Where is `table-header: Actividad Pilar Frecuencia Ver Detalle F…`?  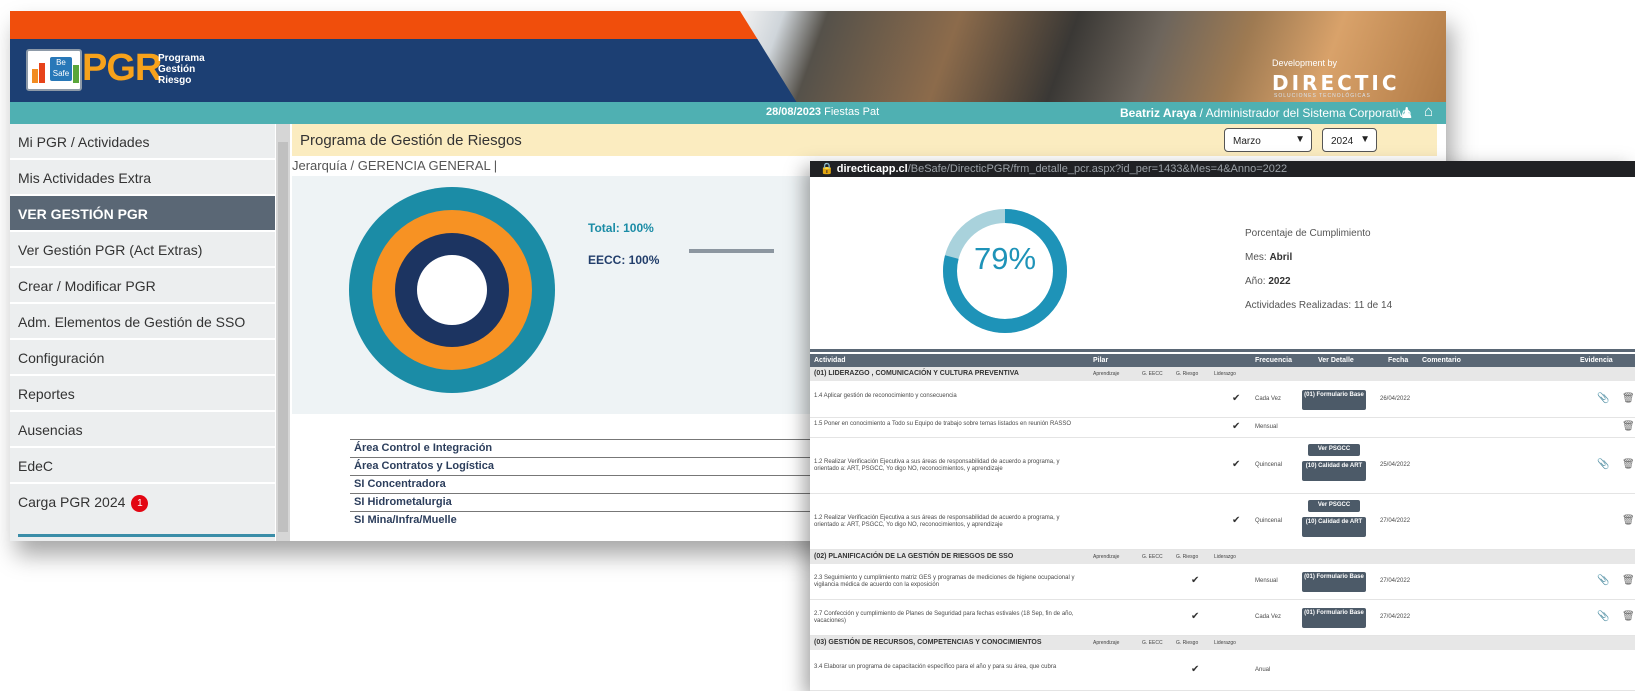 table-header: Actividad Pilar Frecuencia Ver Detalle F… is located at coordinates (1222, 360).